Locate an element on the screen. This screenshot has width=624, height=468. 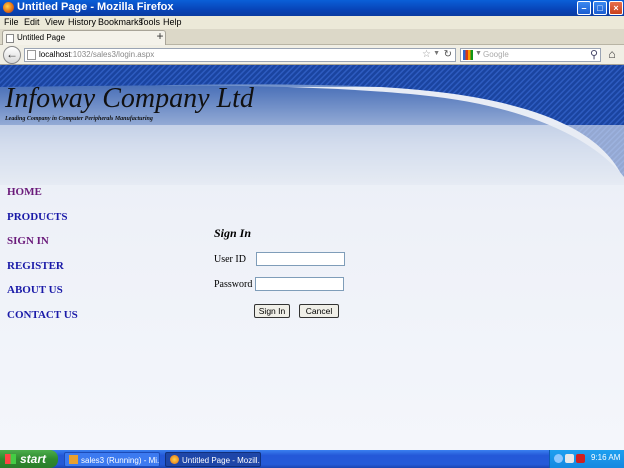
bookmark-star-icon: ☆ is located at coordinates (426, 54).